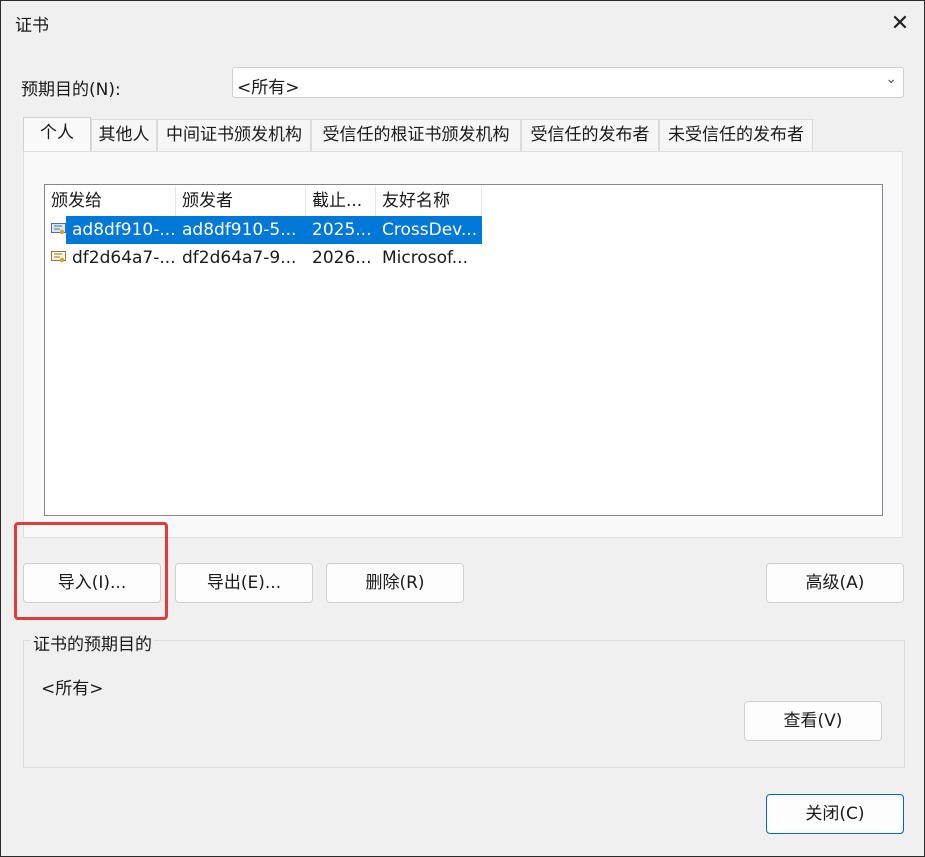 The image size is (925, 857). What do you see at coordinates (835, 583) in the screenshot?
I see `advanced-button: 高级(A)` at bounding box center [835, 583].